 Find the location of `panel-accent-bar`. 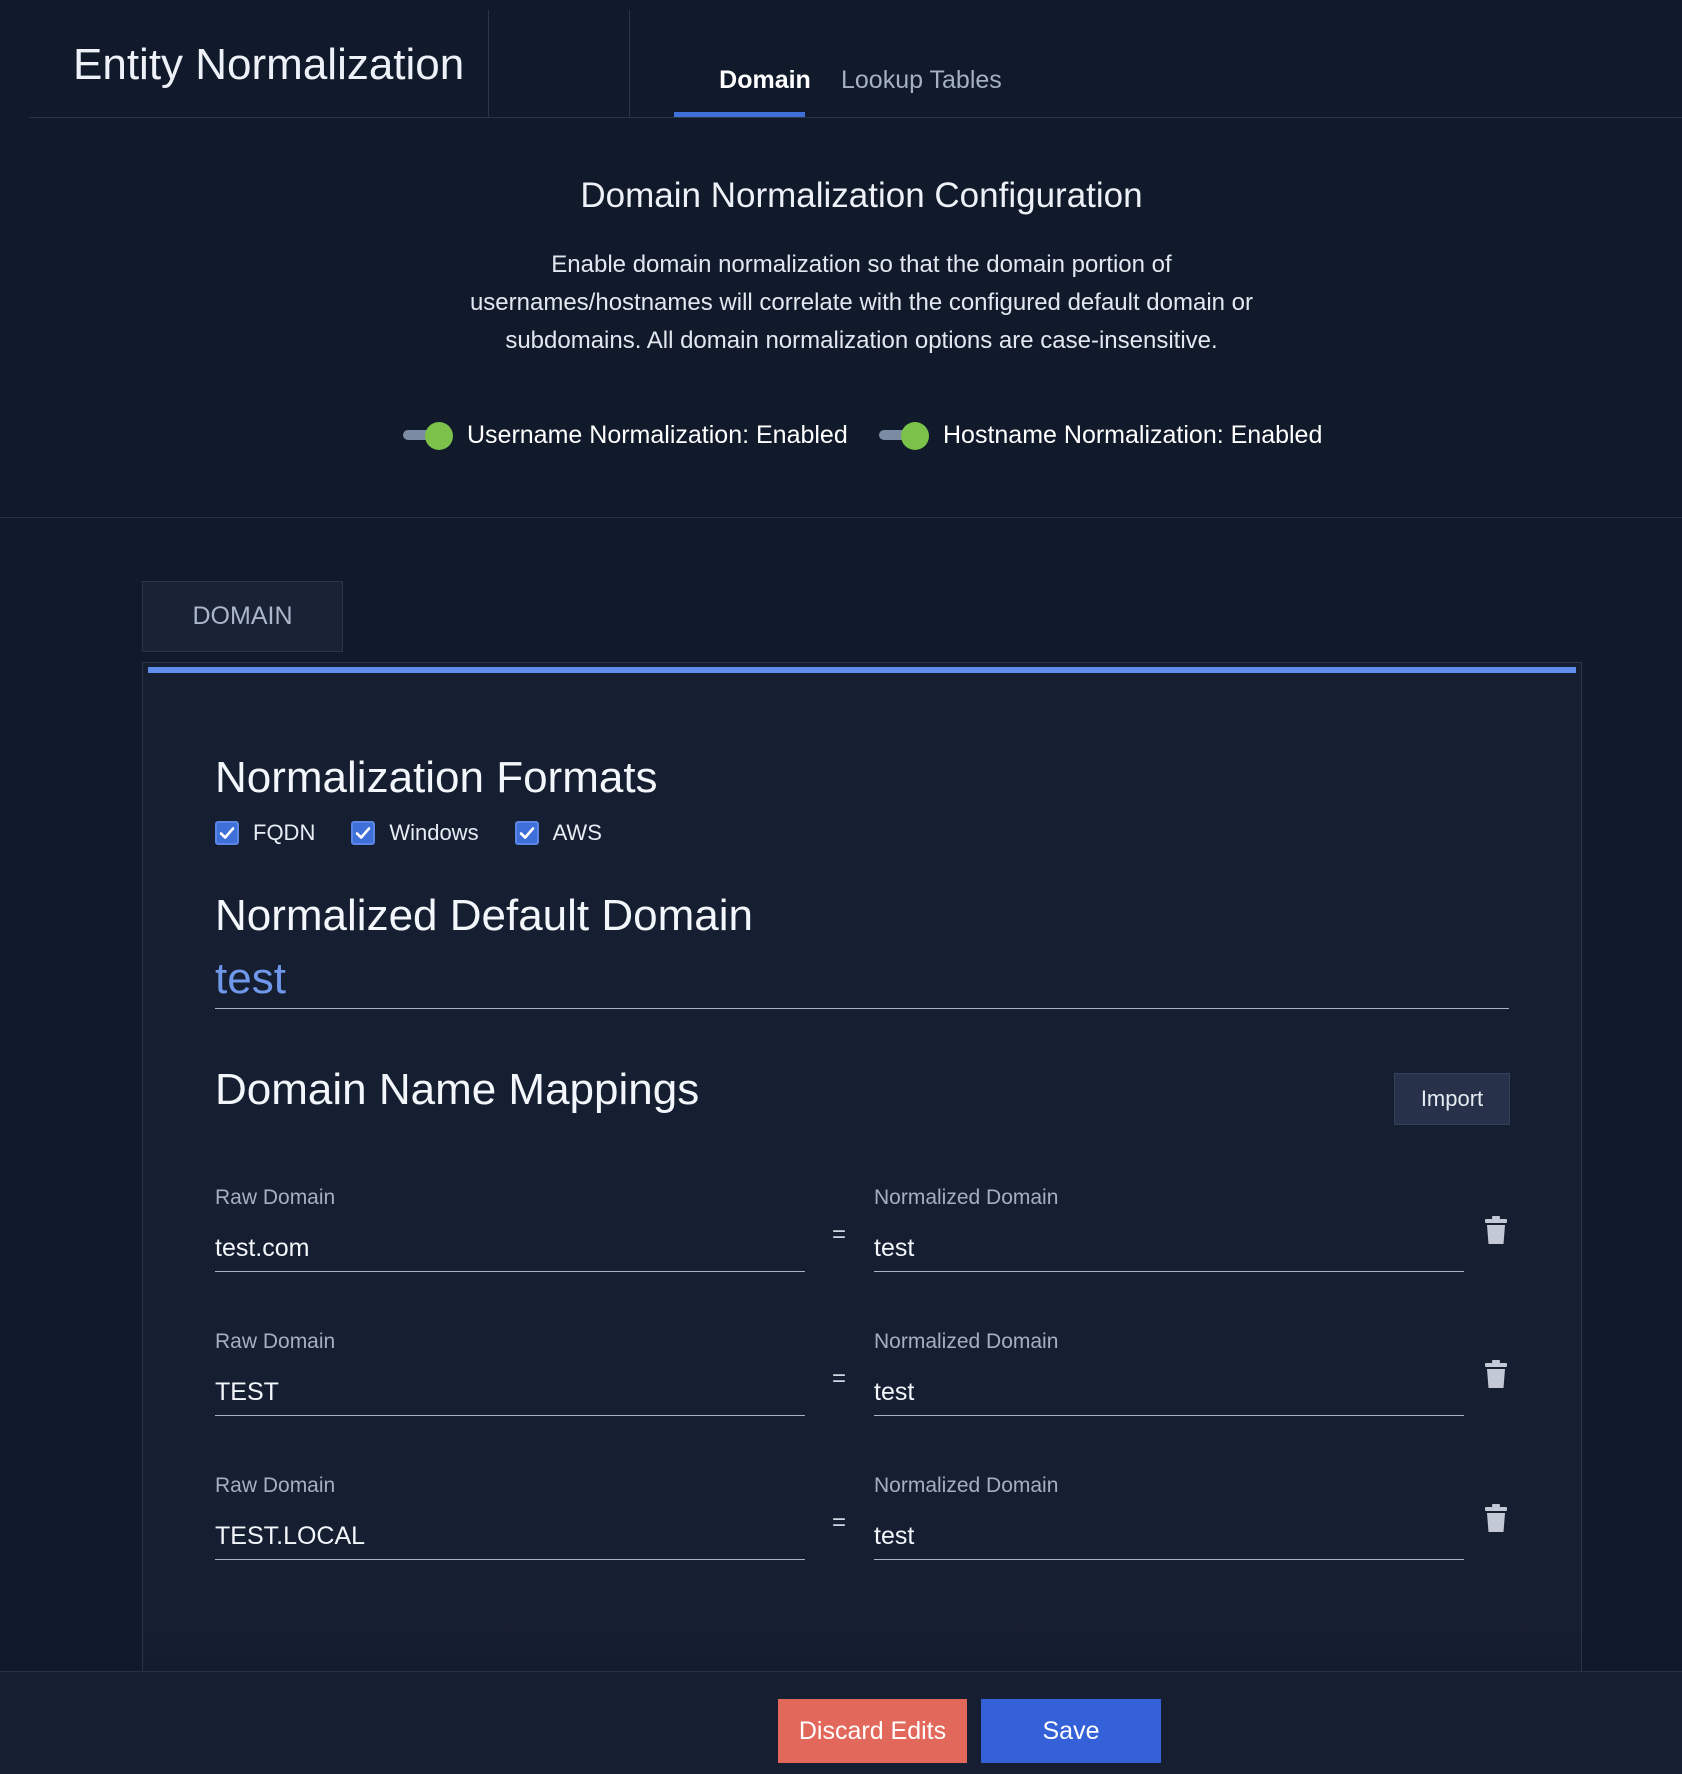

panel-accent-bar is located at coordinates (862, 670).